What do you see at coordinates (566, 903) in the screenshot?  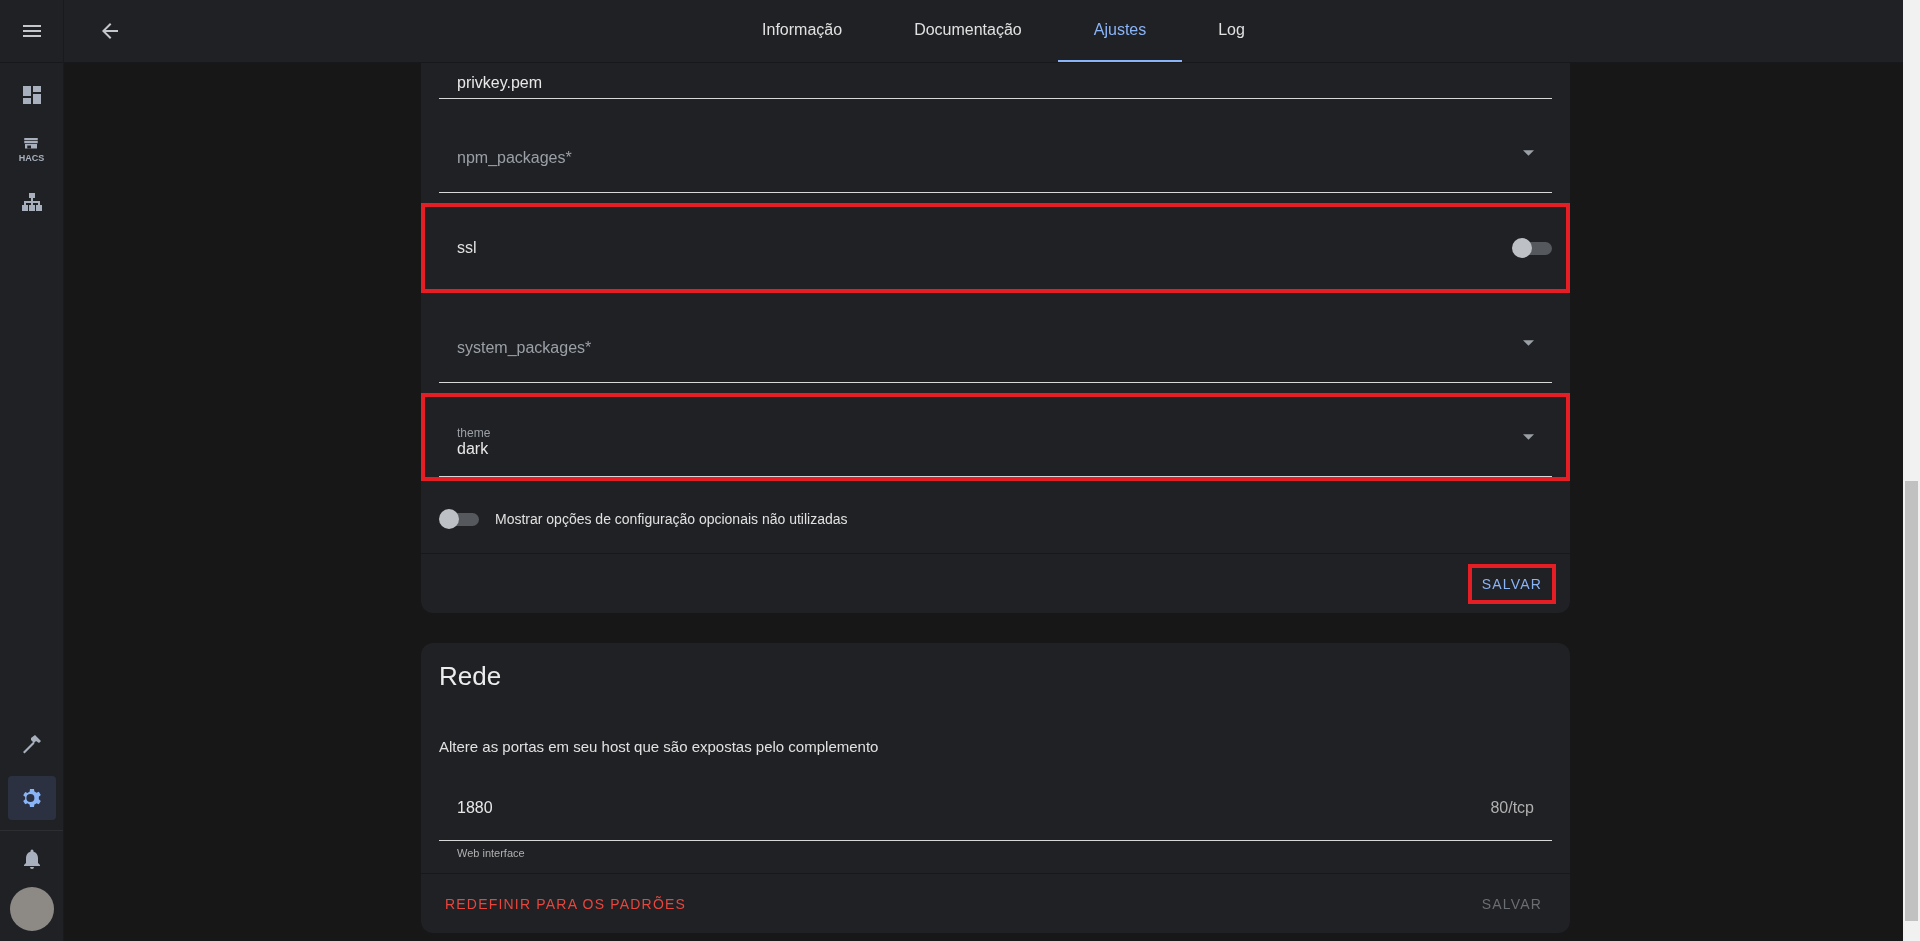 I see `reset-button: REDEFINIR PARA OS PADRÕES` at bounding box center [566, 903].